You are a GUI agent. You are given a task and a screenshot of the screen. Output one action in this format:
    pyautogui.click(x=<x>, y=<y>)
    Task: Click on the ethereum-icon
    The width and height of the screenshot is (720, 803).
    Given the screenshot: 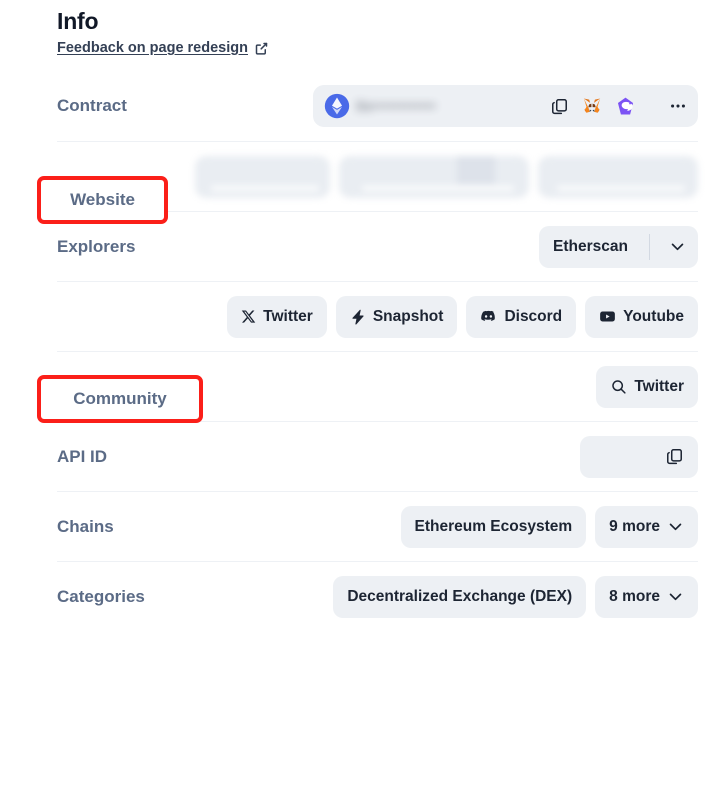 What is the action you would take?
    pyautogui.click(x=337, y=106)
    